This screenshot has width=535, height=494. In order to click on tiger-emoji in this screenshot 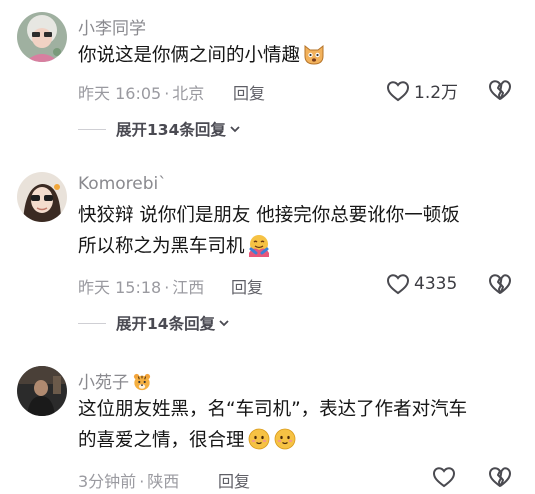, I will do `click(142, 382)`.